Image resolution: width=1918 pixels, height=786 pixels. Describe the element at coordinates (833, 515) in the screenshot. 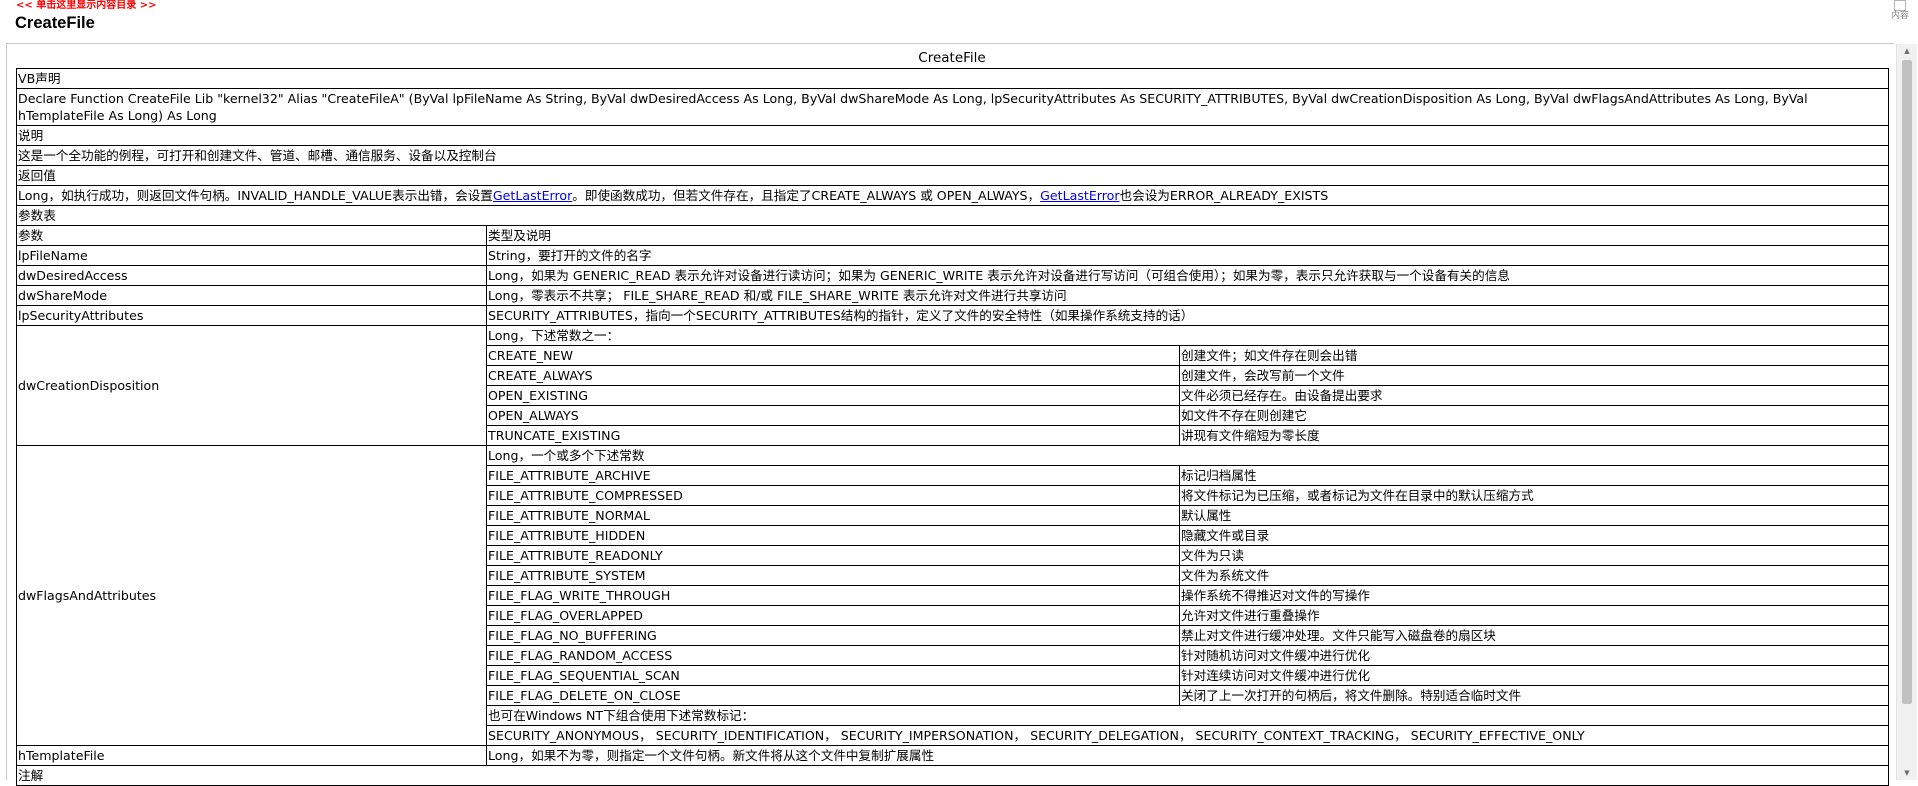

I see `constant-name: FILE_ATTRIBUTE_NORMAL` at that location.